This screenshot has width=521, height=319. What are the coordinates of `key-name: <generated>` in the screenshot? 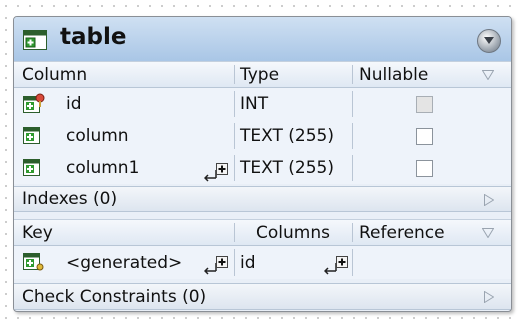 It's located at (124, 263).